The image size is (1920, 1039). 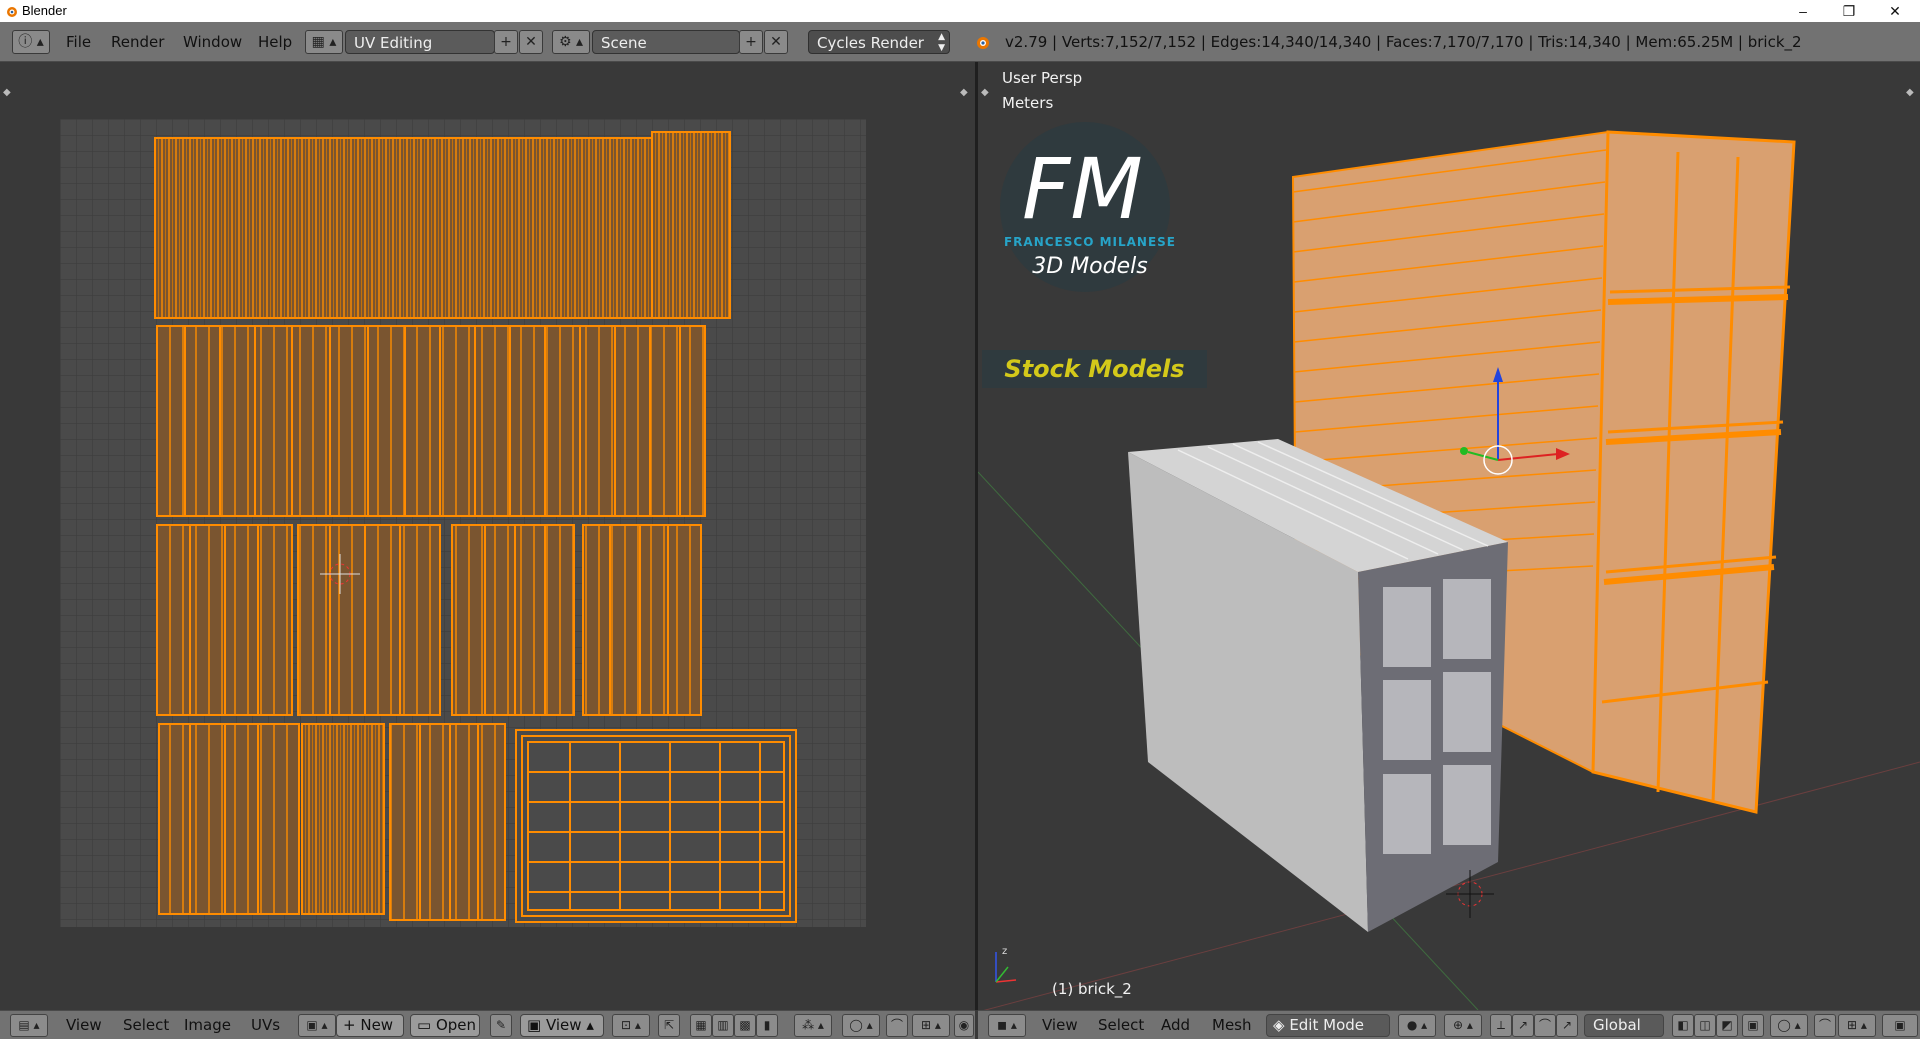 I want to click on scene-selector: ⚙ ▴, so click(x=571, y=42).